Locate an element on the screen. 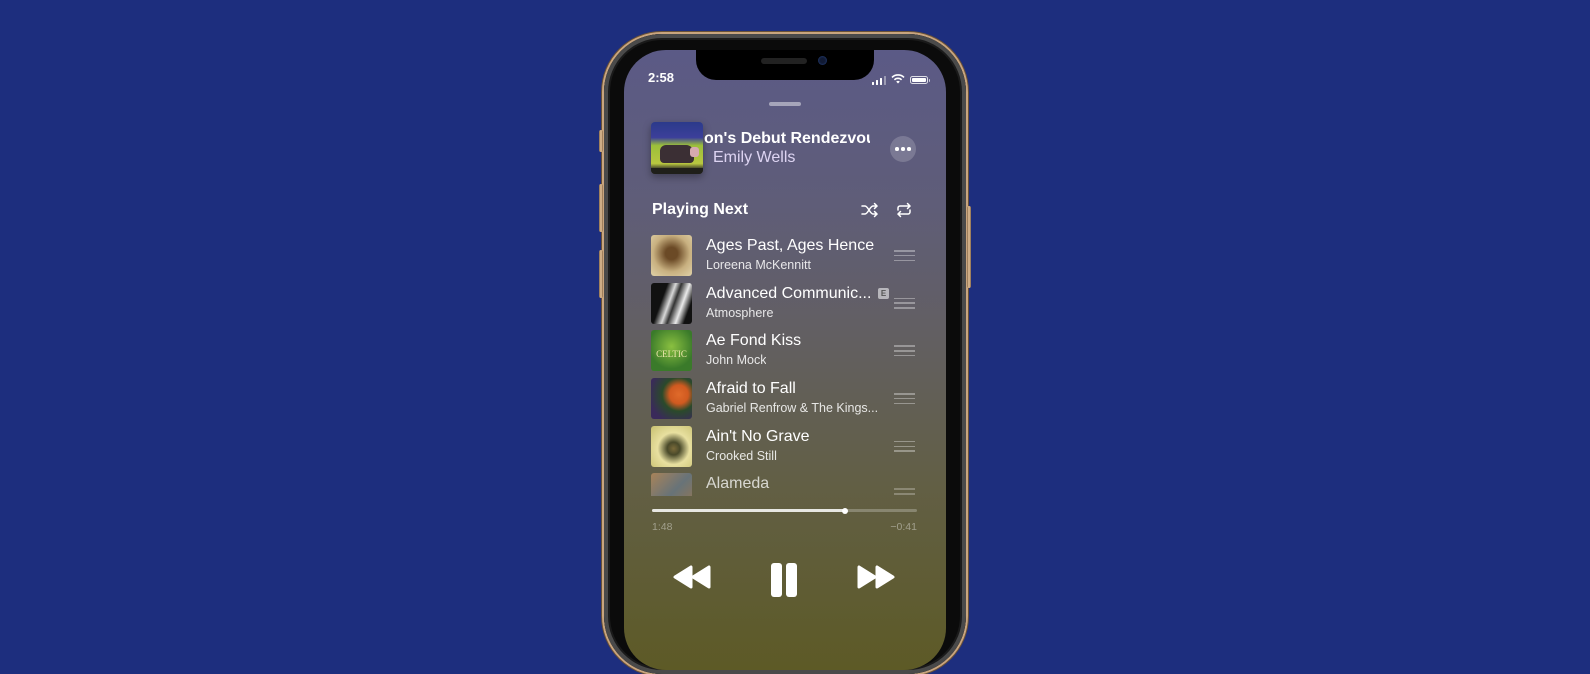 The height and width of the screenshot is (674, 1590). fast-forward-button is located at coordinates (876, 577).